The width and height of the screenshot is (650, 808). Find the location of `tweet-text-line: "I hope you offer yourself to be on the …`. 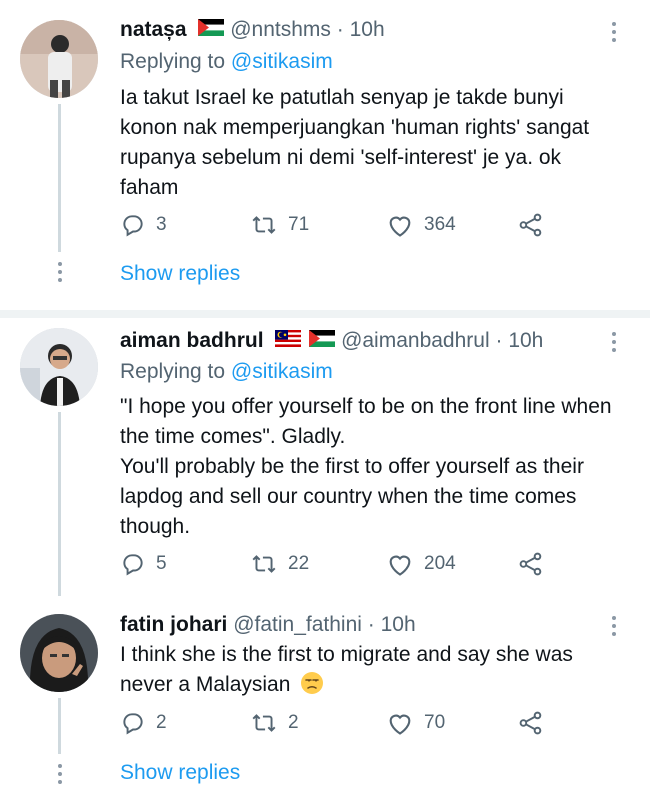

tweet-text-line: "I hope you offer yourself to be on the … is located at coordinates (366, 406).